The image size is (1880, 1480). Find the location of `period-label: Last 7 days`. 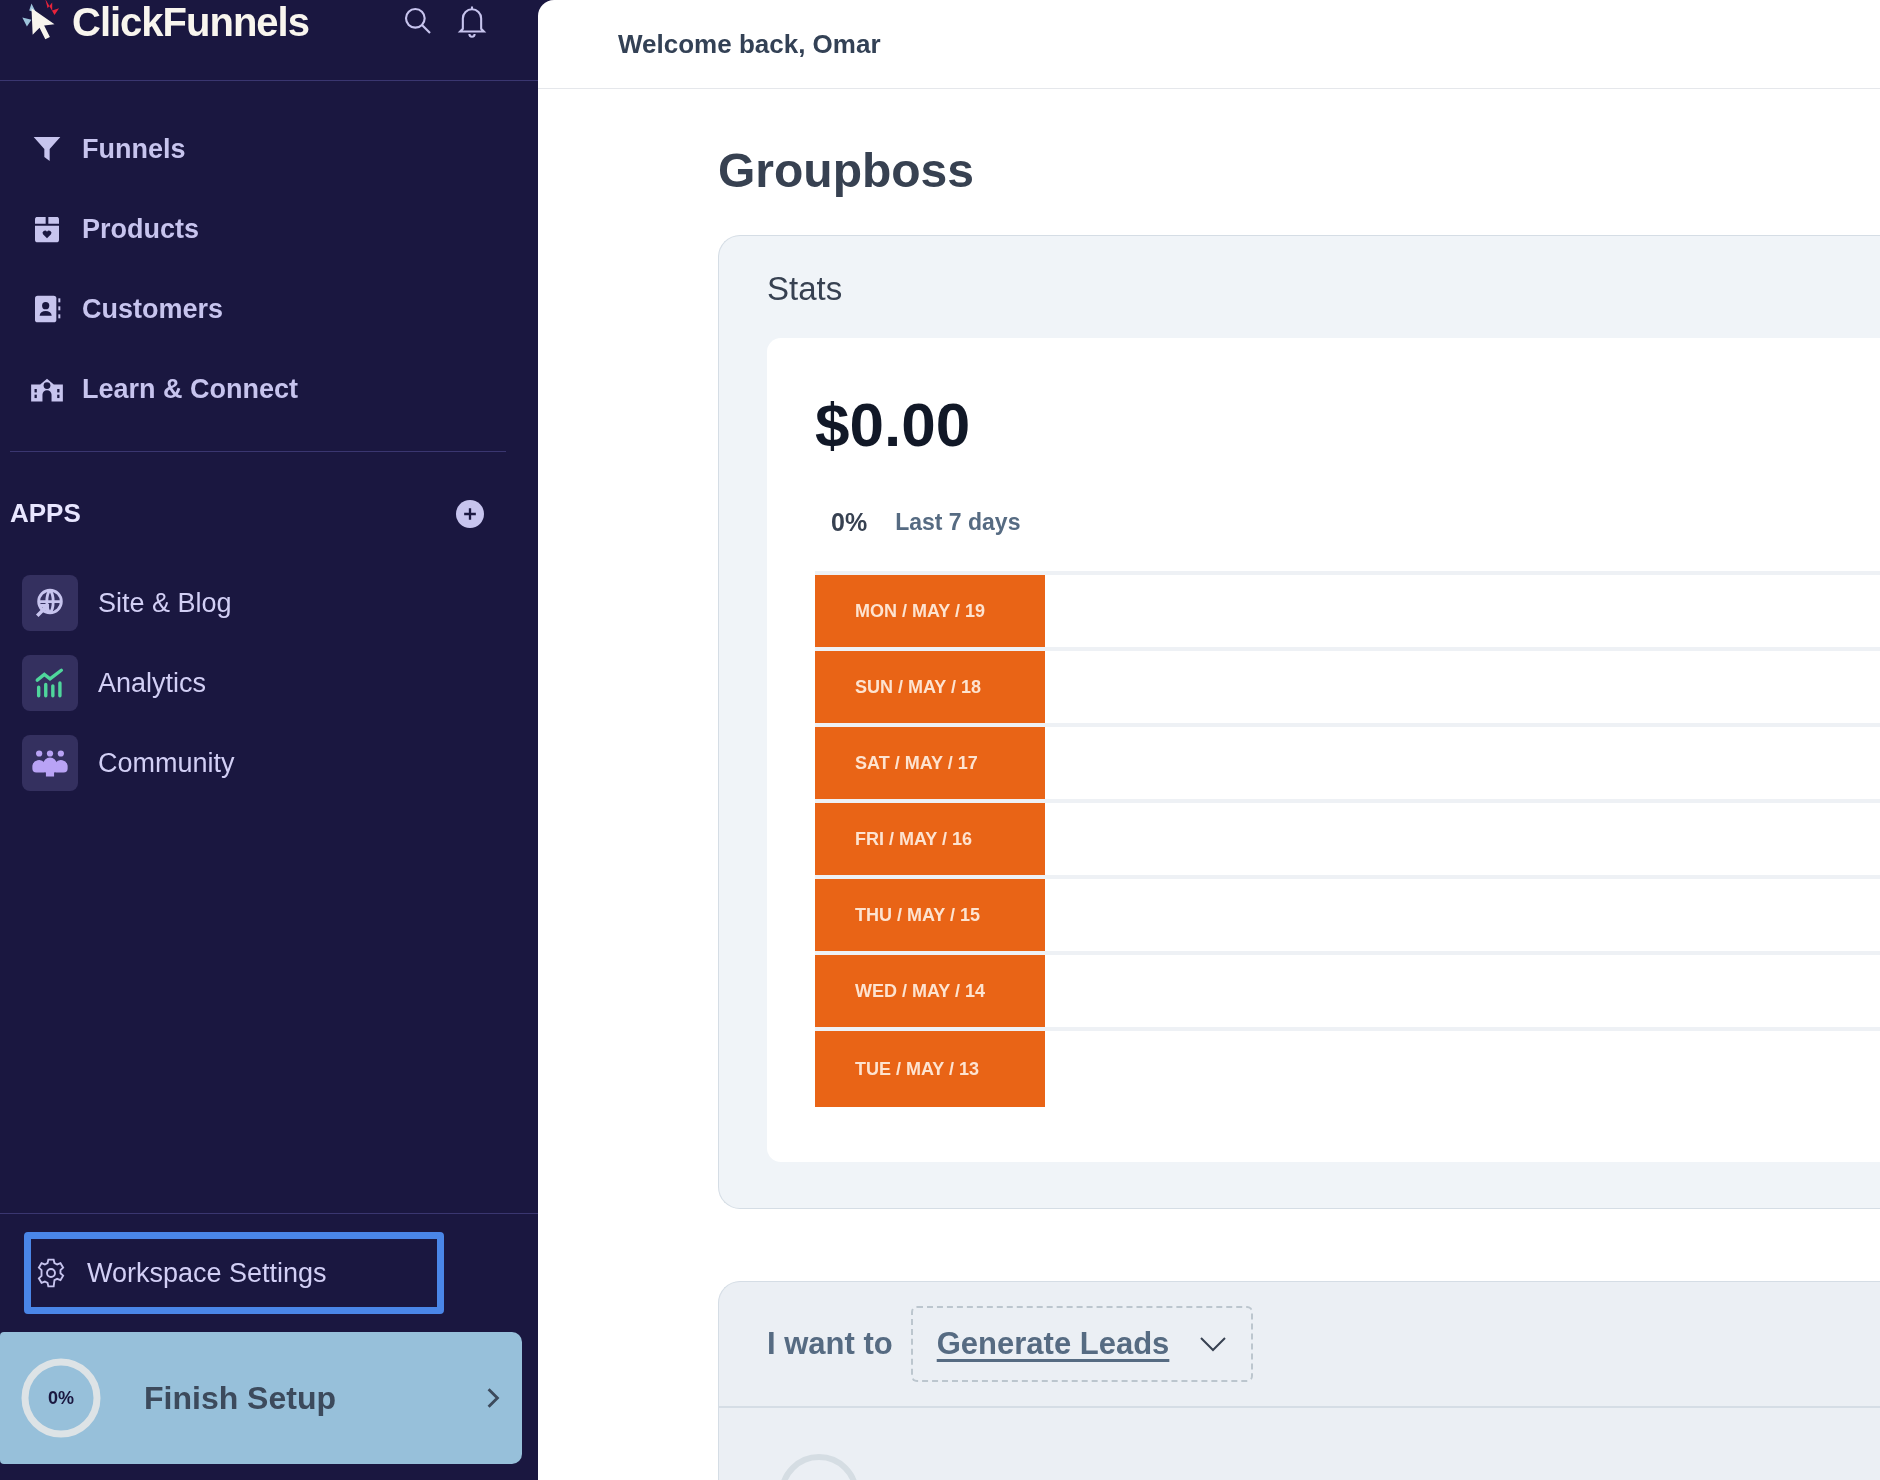

period-label: Last 7 days is located at coordinates (958, 522).